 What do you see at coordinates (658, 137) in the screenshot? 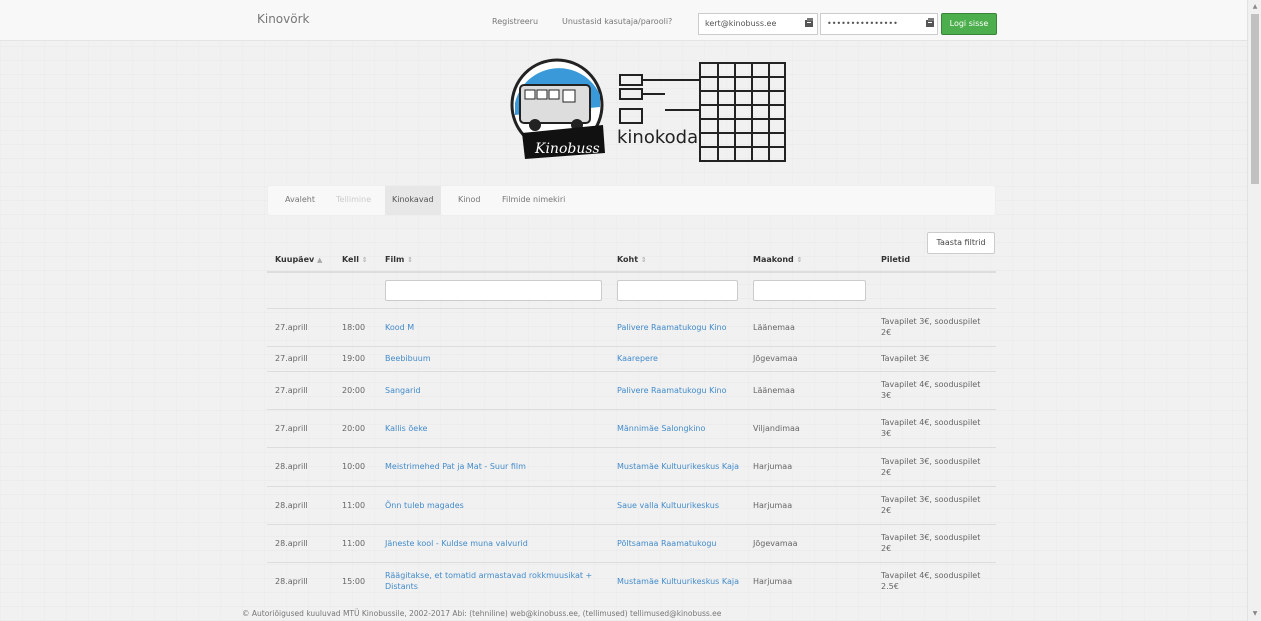
I see `logo-wordmark: kinokoda` at bounding box center [658, 137].